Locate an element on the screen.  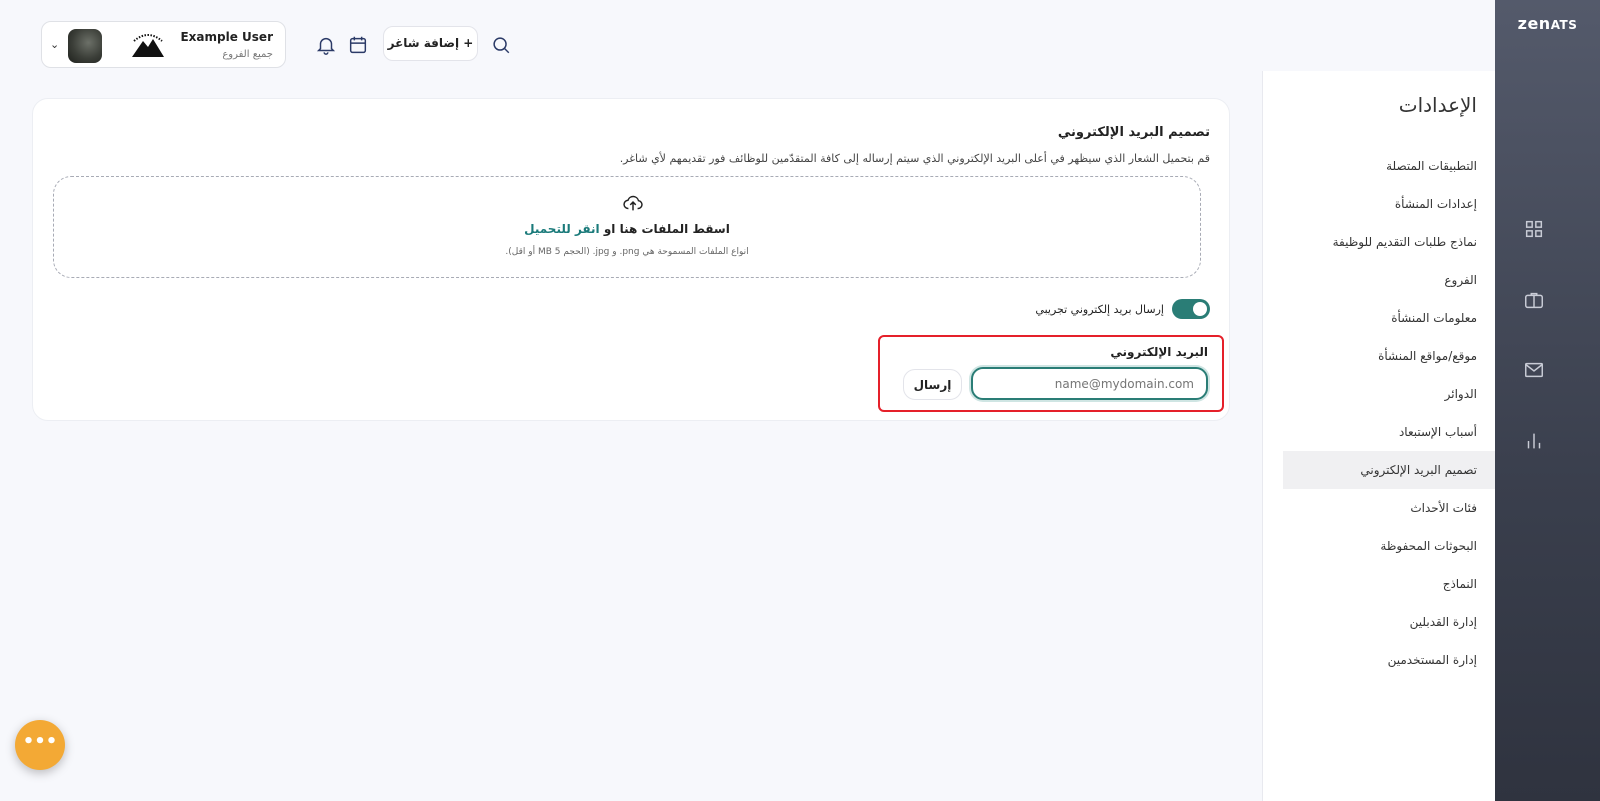
settings-item-templates: النماذج is located at coordinates (1379, 584).